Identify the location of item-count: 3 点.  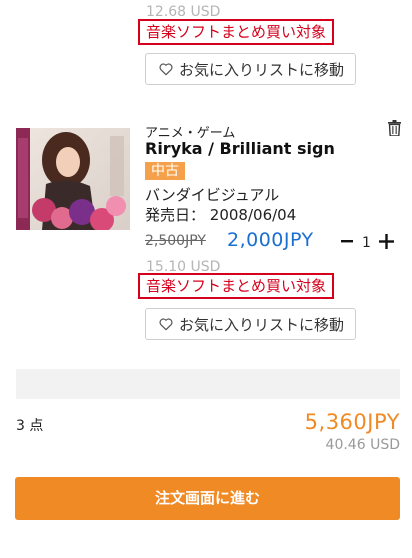
(30, 426).